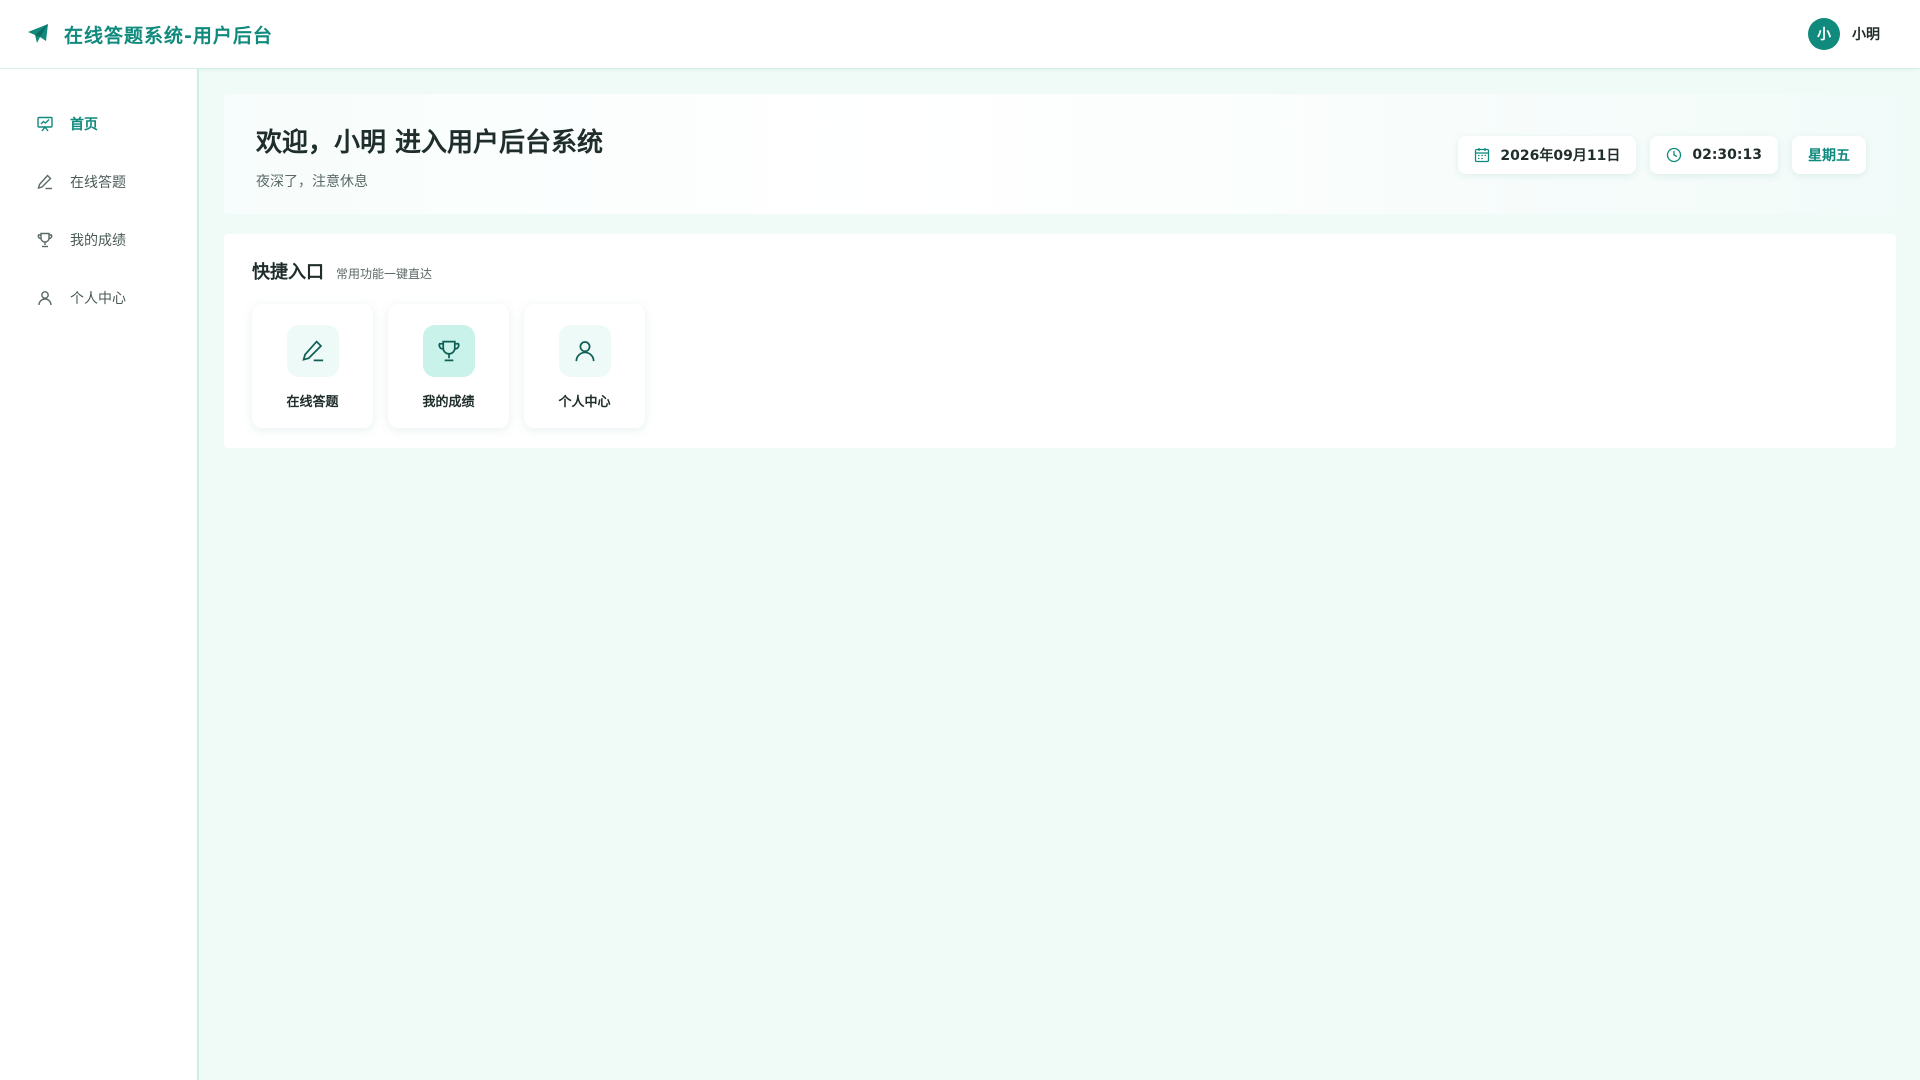 The width and height of the screenshot is (1920, 1080). What do you see at coordinates (168, 35) in the screenshot?
I see `app-title: 在线答题系统-用户后台` at bounding box center [168, 35].